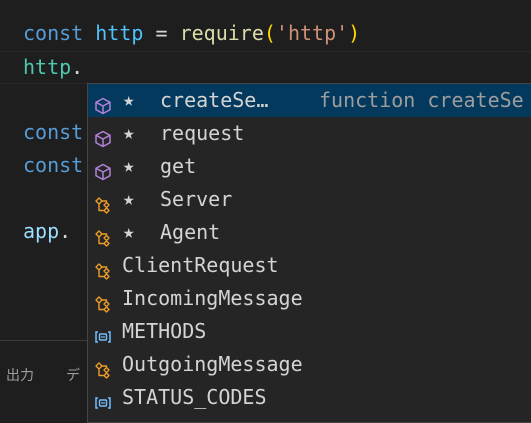 This screenshot has width=531, height=423. What do you see at coordinates (73, 375) in the screenshot?
I see `panel-tab-debug: デ` at bounding box center [73, 375].